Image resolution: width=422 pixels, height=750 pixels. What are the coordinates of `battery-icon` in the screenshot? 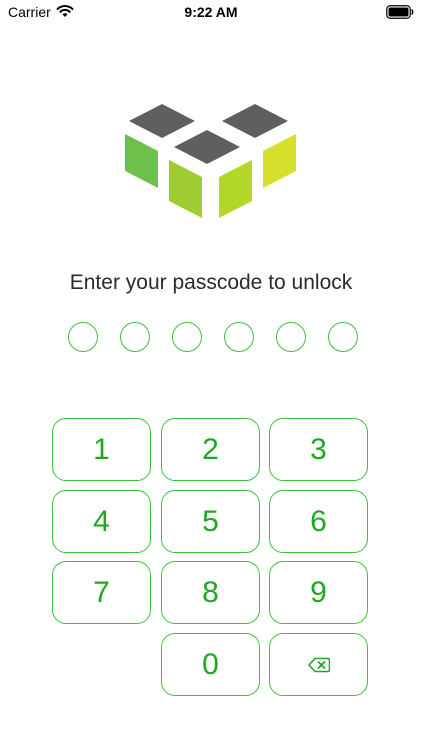 It's located at (400, 12).